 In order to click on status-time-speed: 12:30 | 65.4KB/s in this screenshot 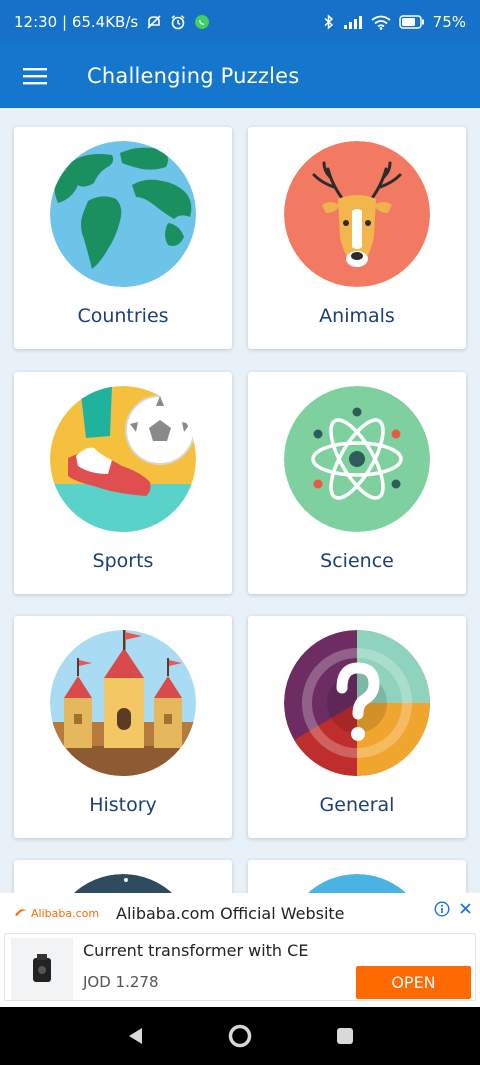, I will do `click(76, 22)`.